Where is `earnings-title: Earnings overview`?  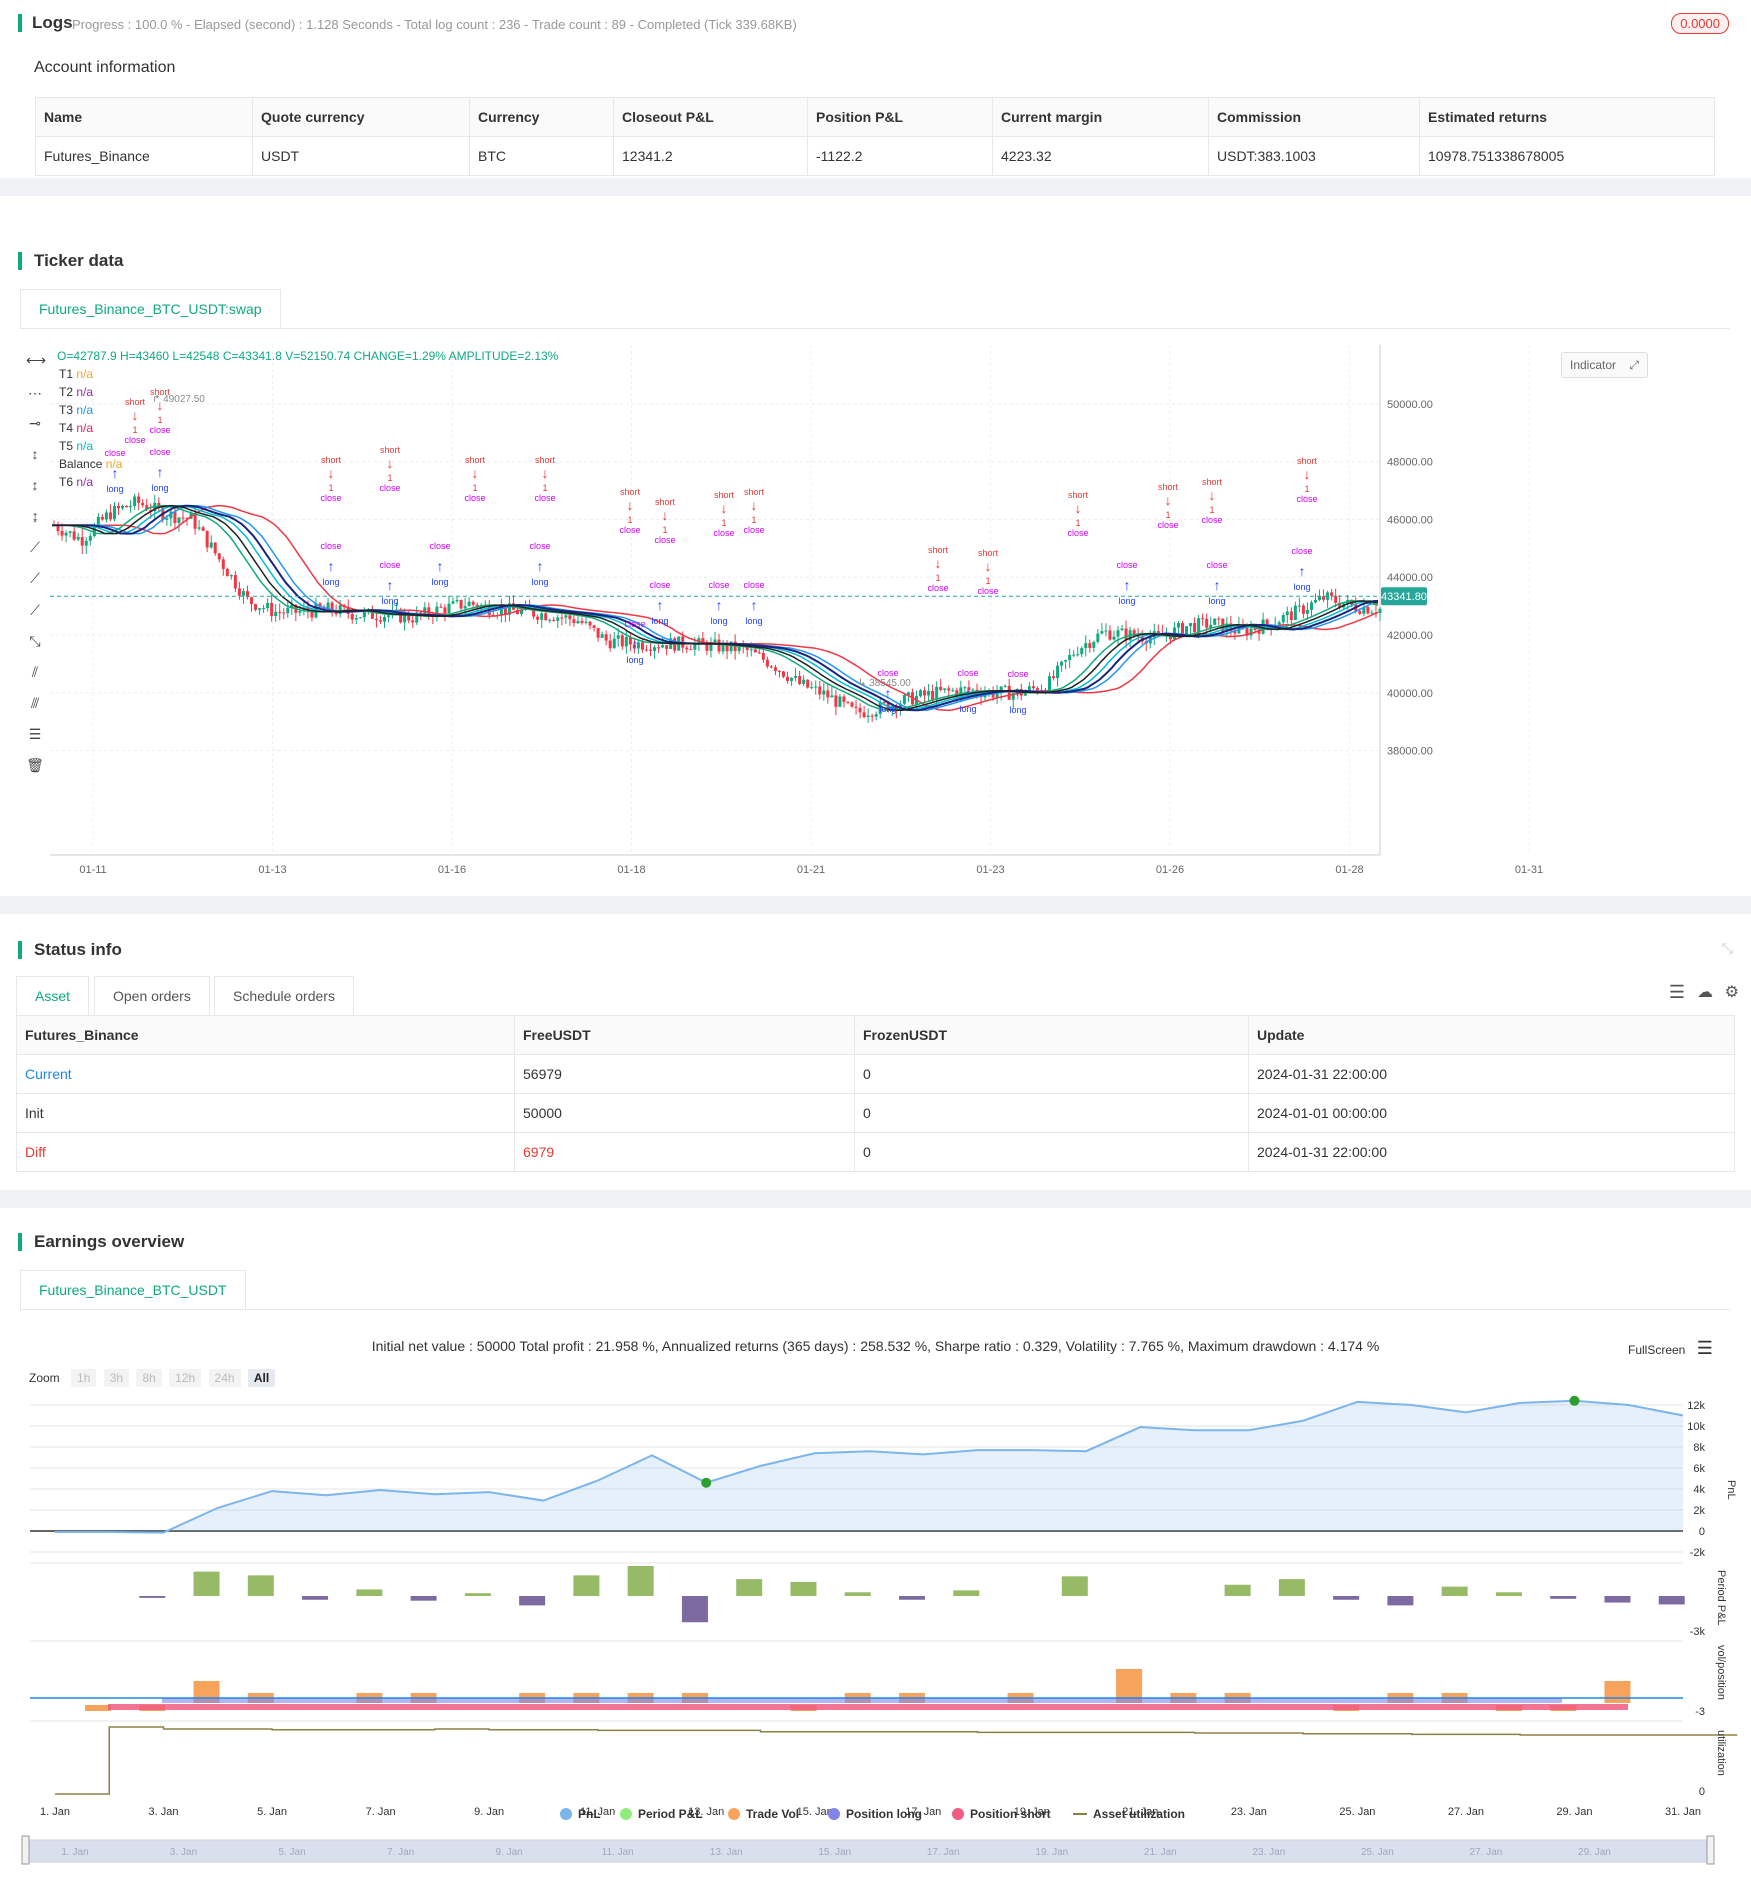
earnings-title: Earnings overview is located at coordinates (101, 1242).